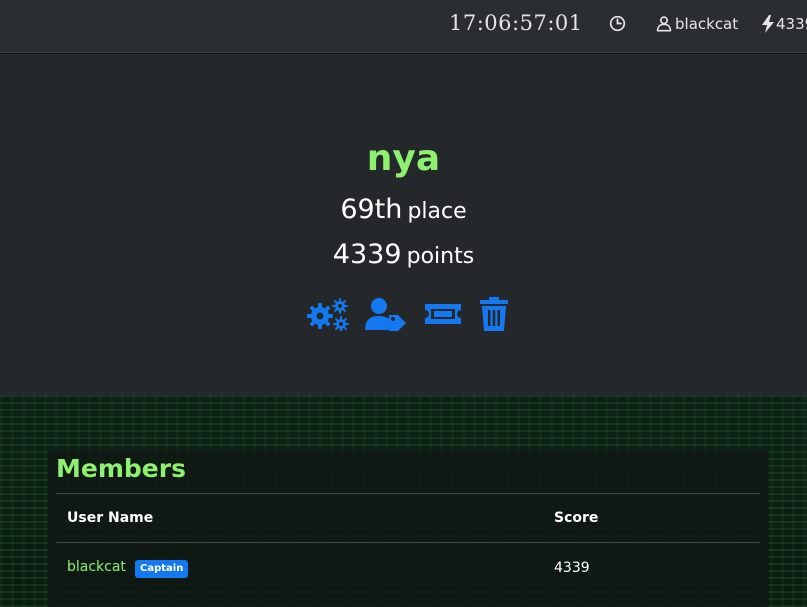 This screenshot has width=807, height=607. What do you see at coordinates (706, 24) in the screenshot?
I see `nav-username: blackcat` at bounding box center [706, 24].